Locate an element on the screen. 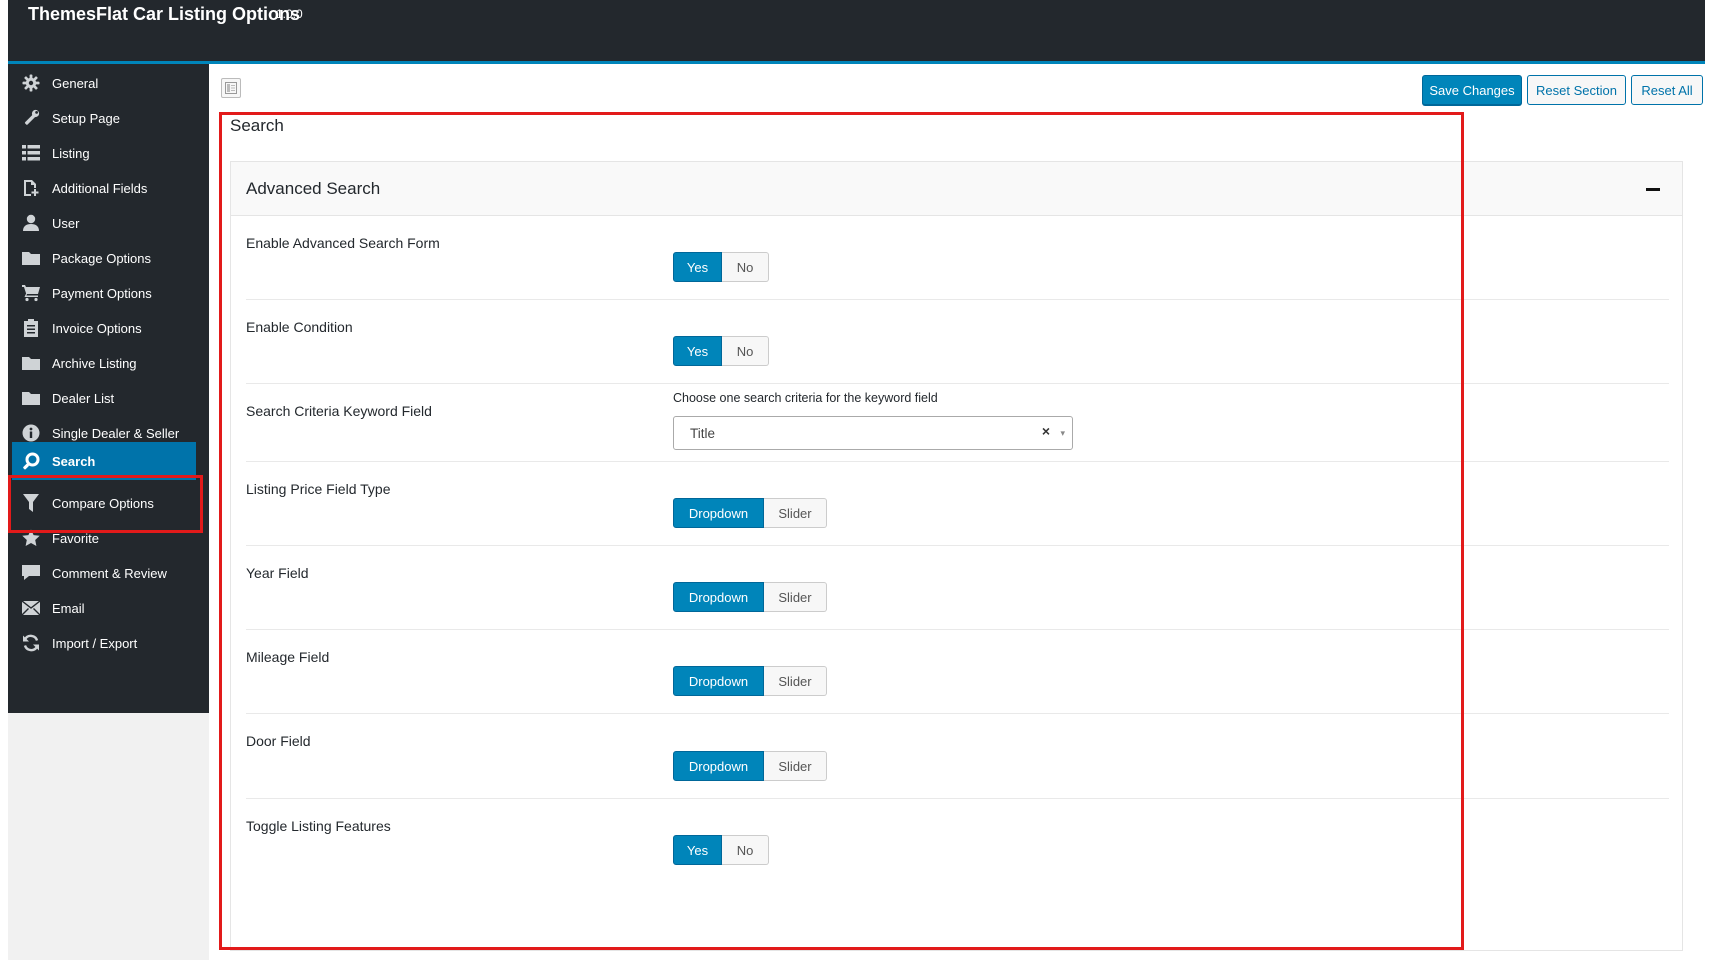 This screenshot has width=1719, height=960. sidebar-item-label: Favorite is located at coordinates (75, 538).